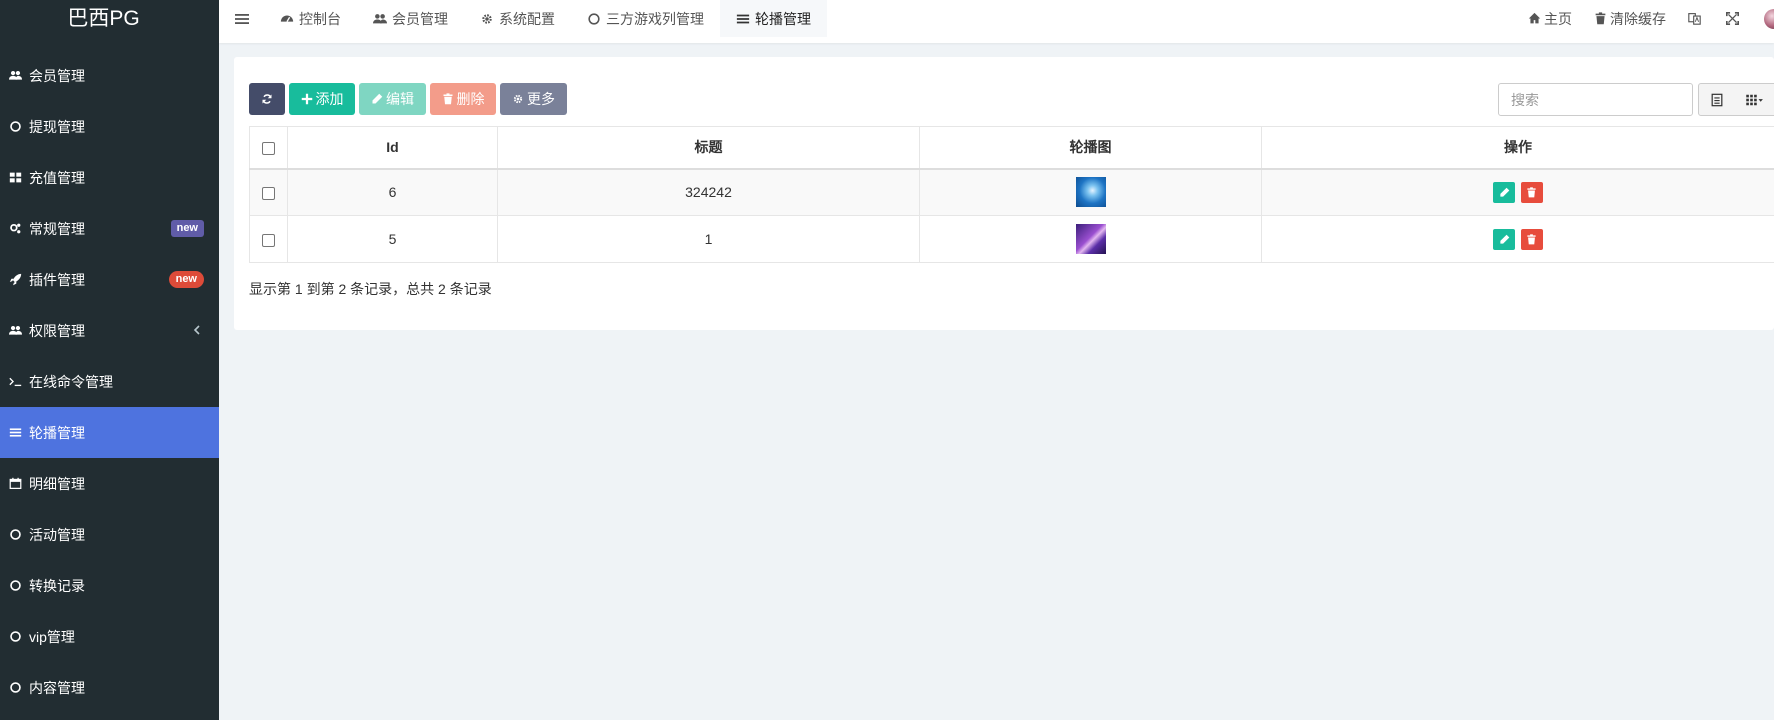 This screenshot has height=720, width=1774. I want to click on sidebar-item-label: 常规管理, so click(57, 228).